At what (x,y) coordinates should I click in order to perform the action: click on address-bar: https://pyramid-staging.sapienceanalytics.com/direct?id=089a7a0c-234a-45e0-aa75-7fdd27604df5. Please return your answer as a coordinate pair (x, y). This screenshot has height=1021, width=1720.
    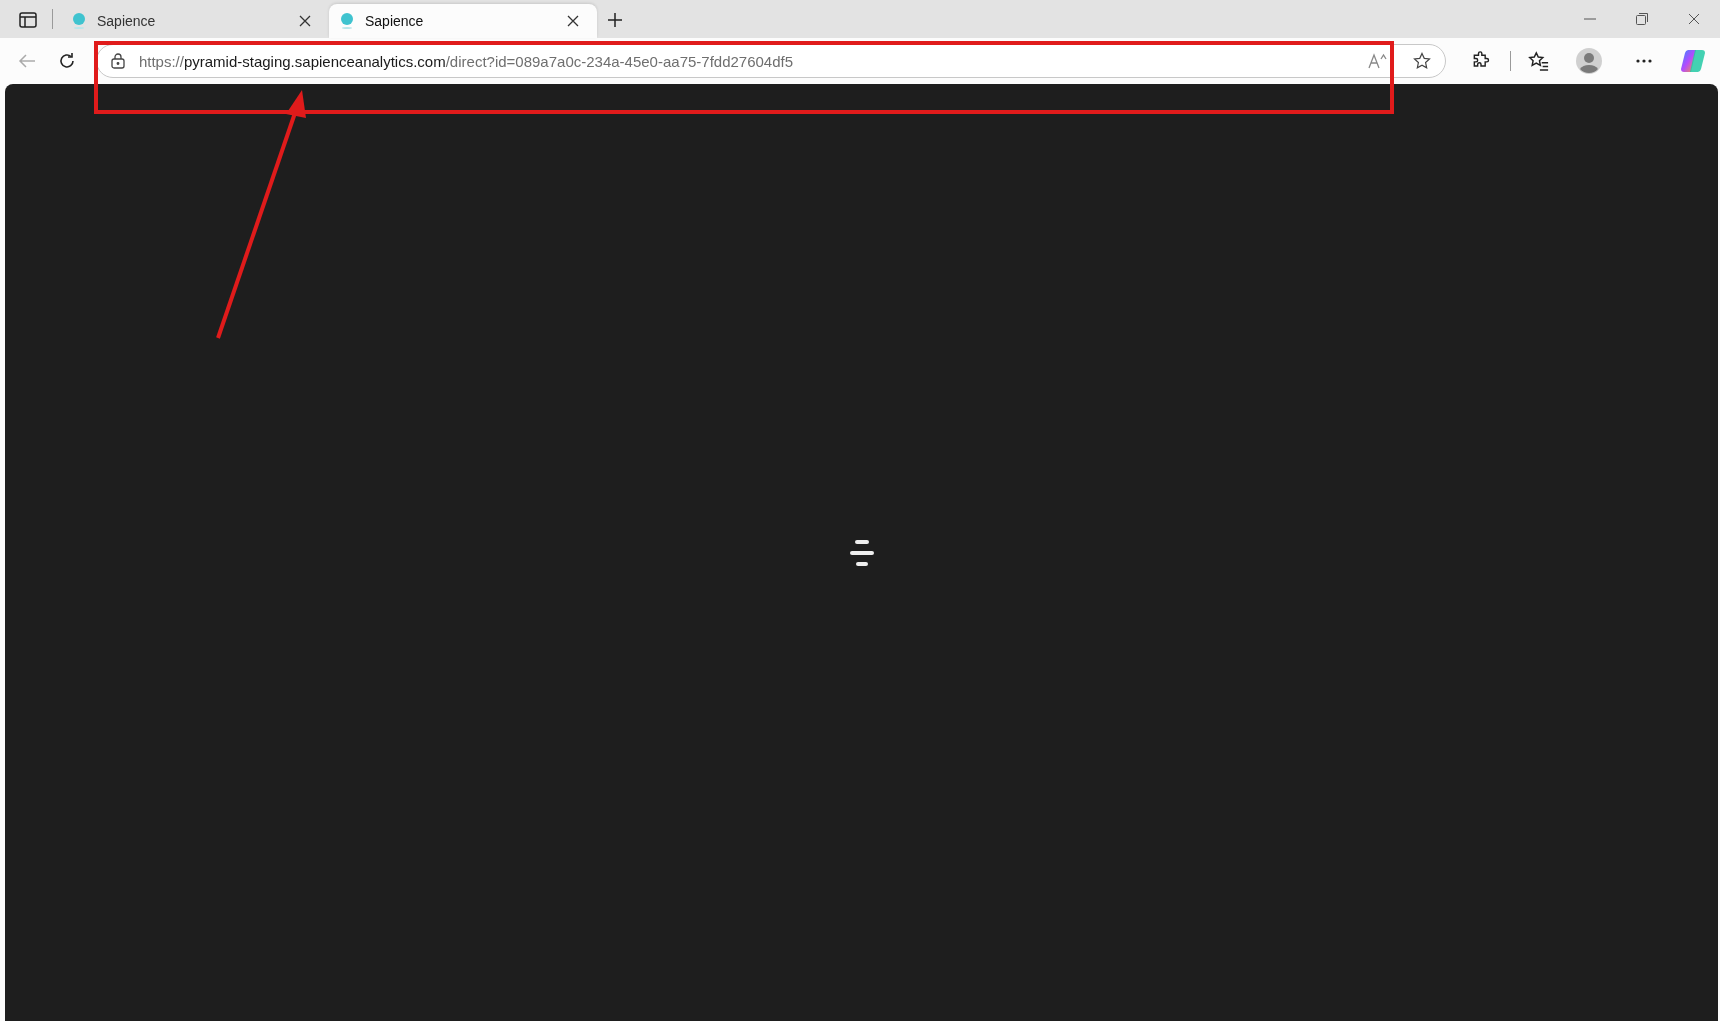
    Looking at the image, I should click on (770, 61).